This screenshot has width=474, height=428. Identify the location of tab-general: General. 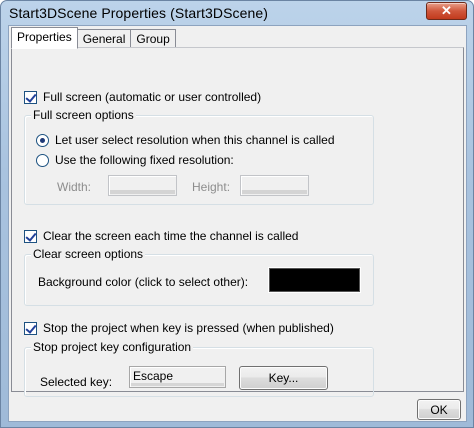
(104, 39).